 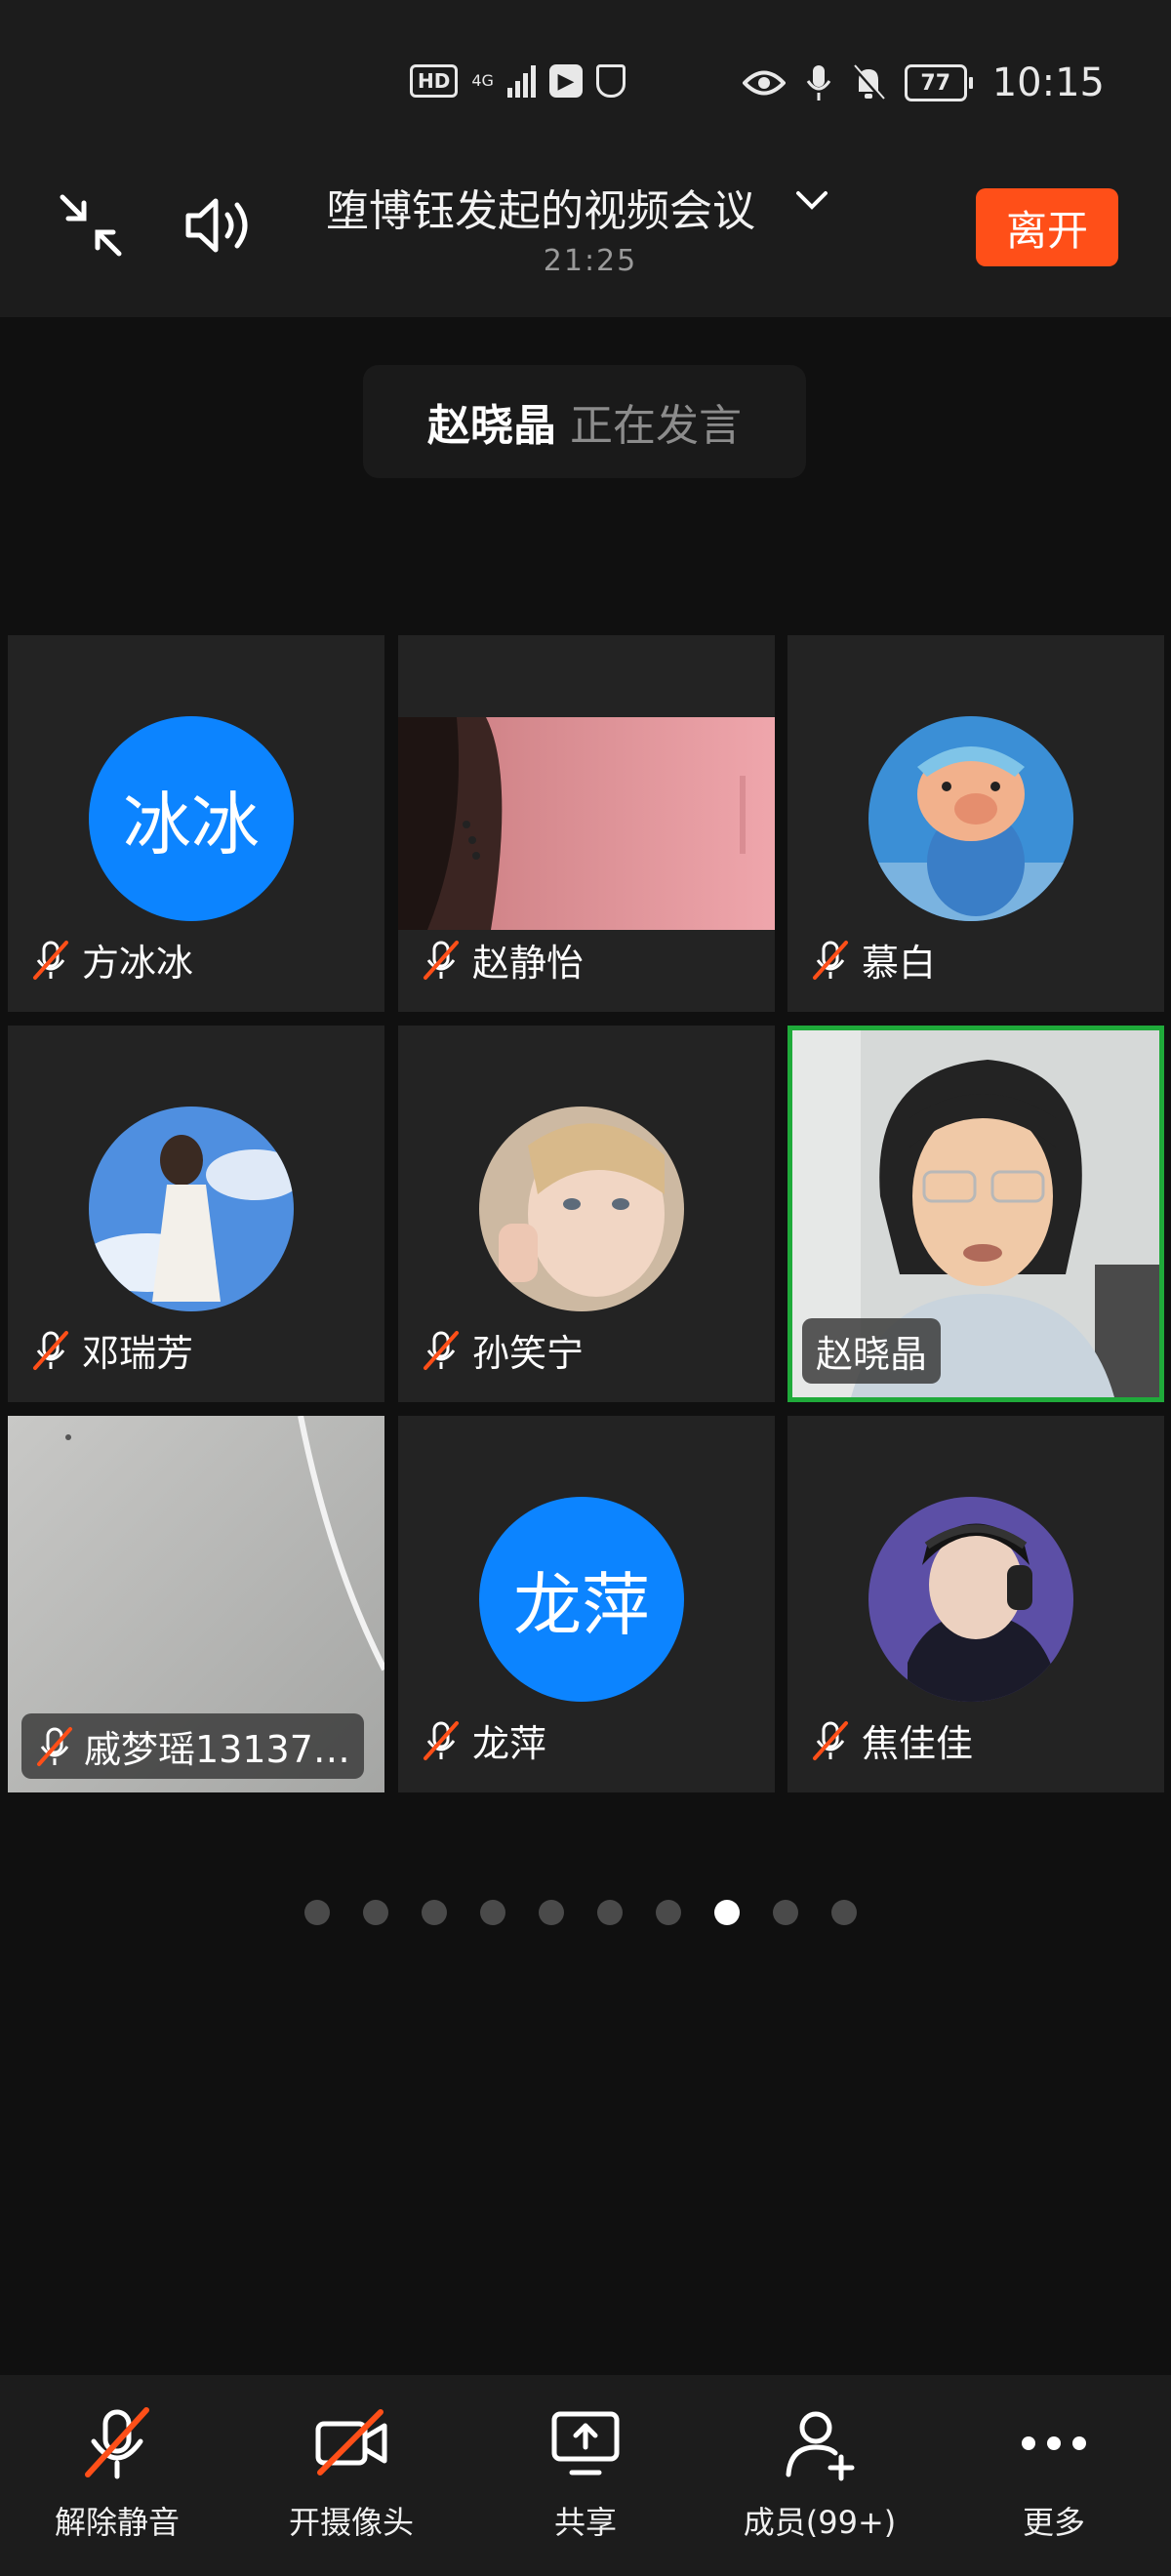 I want to click on bottom-toolbar: 解除静音 开摄像头 共享 成员(99+) 更多, so click(x=585, y=2475).